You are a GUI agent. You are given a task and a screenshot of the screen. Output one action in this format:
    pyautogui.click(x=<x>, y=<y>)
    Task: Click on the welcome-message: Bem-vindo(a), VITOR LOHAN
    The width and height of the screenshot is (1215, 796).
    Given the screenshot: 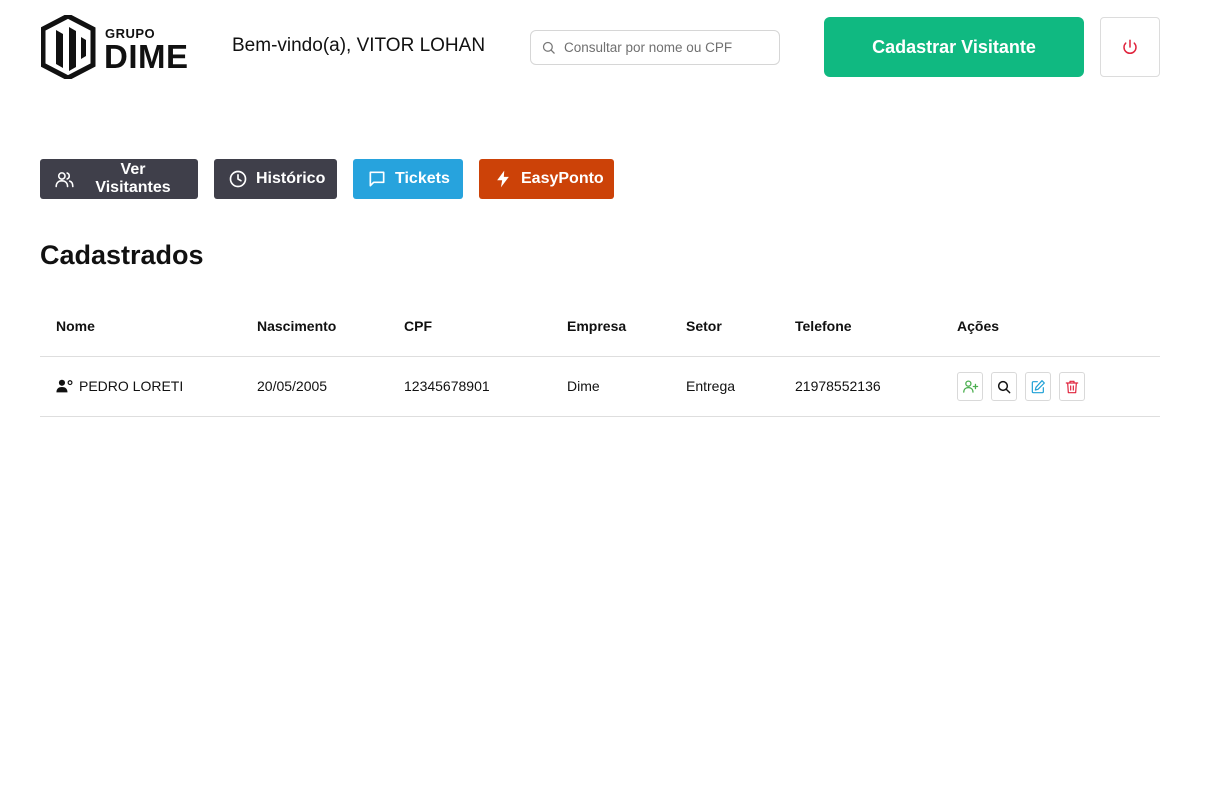 What is the action you would take?
    pyautogui.click(x=359, y=45)
    